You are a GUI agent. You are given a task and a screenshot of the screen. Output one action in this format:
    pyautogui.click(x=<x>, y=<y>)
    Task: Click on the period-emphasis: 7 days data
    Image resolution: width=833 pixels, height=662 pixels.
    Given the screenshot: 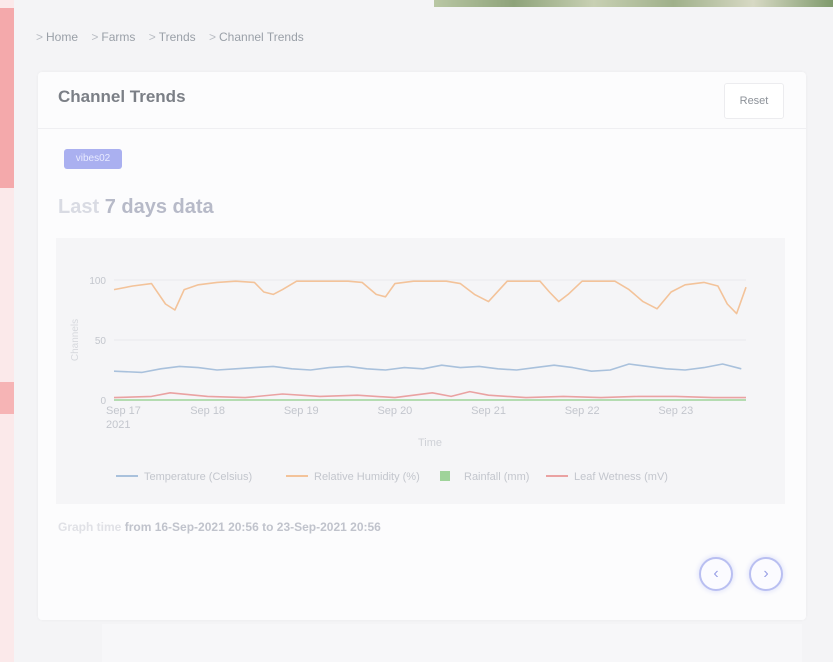 What is the action you would take?
    pyautogui.click(x=159, y=207)
    